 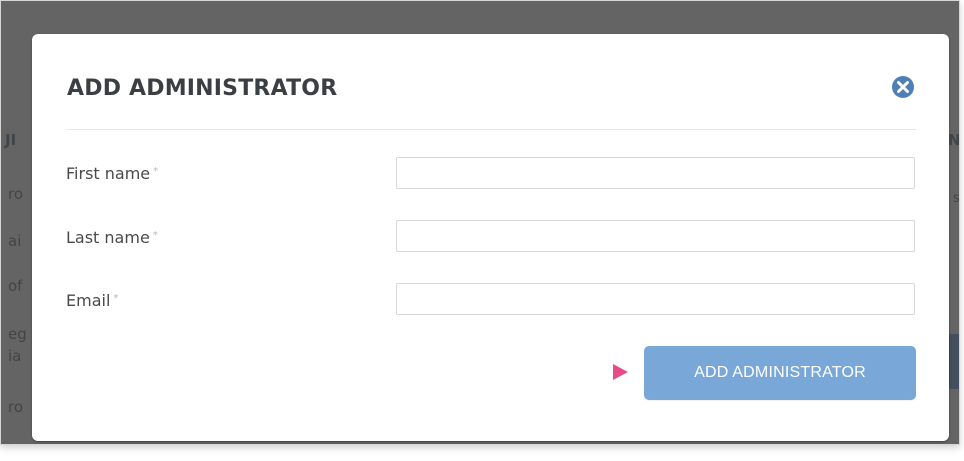 What do you see at coordinates (202, 88) in the screenshot?
I see `modal-title: ADD ADMINISTRATOR` at bounding box center [202, 88].